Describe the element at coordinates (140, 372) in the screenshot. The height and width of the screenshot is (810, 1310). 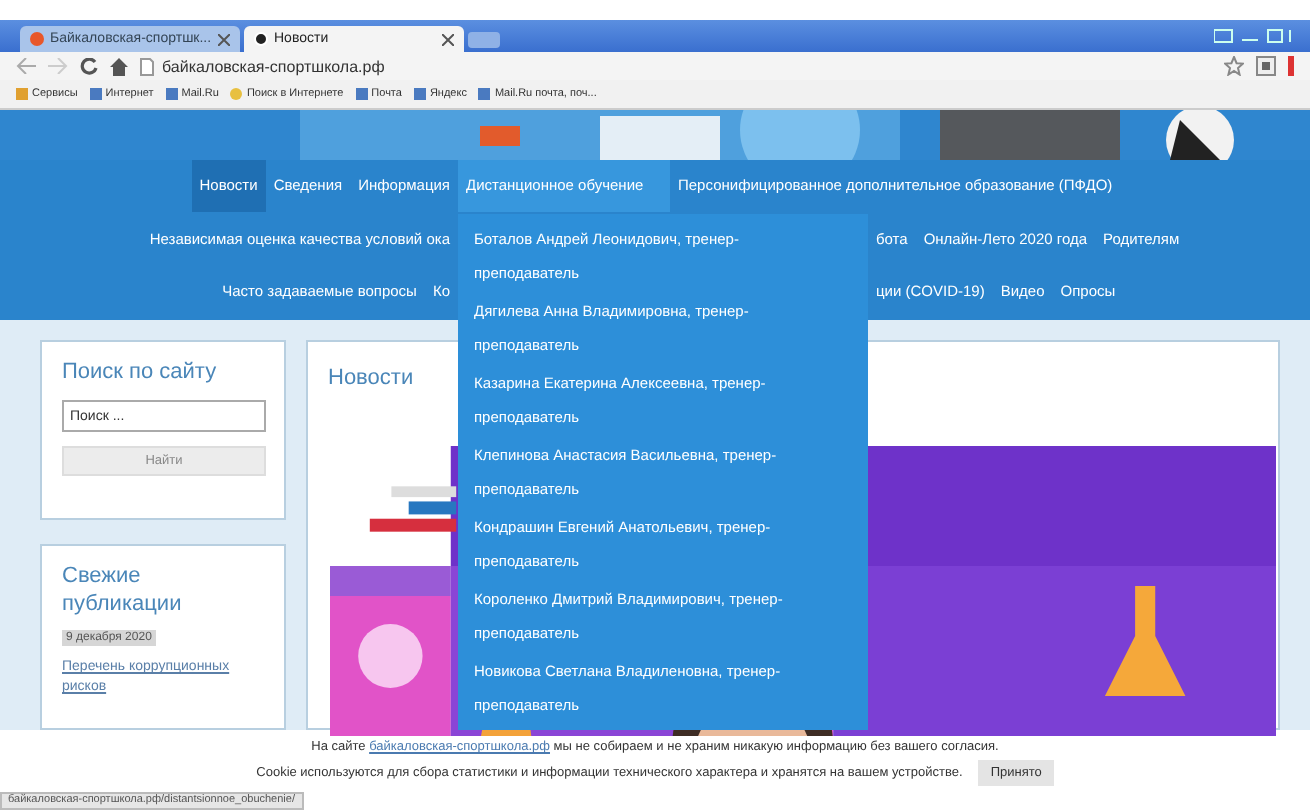
I see `card-title: Поиск по сайту` at that location.